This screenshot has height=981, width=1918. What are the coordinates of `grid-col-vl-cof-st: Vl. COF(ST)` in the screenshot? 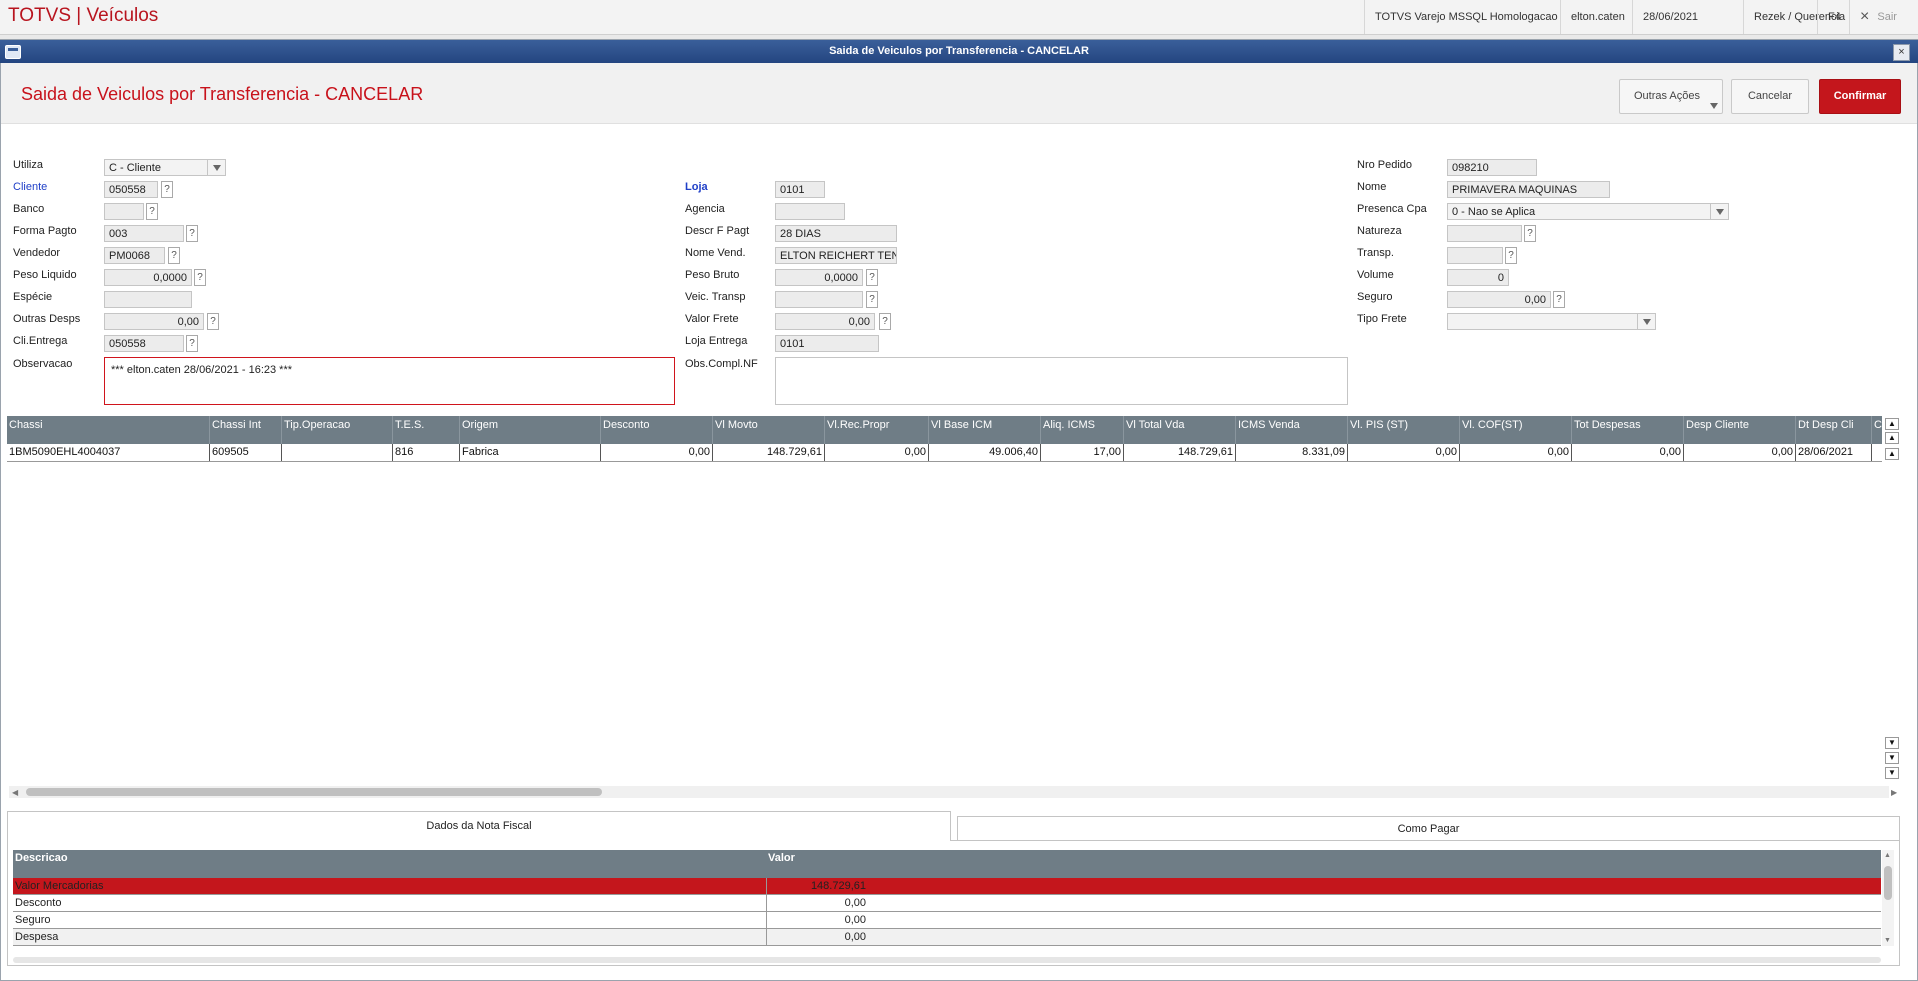 It's located at (1516, 430).